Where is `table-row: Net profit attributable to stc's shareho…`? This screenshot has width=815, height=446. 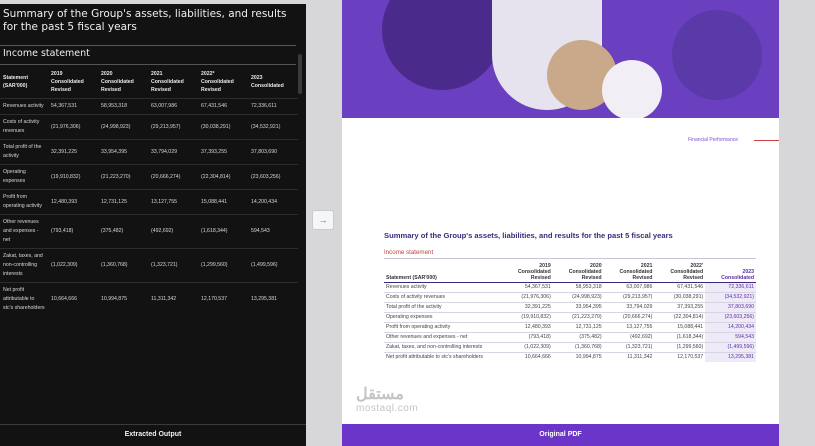
table-row: Net profit attributable to stc's shareho… is located at coordinates (149, 299).